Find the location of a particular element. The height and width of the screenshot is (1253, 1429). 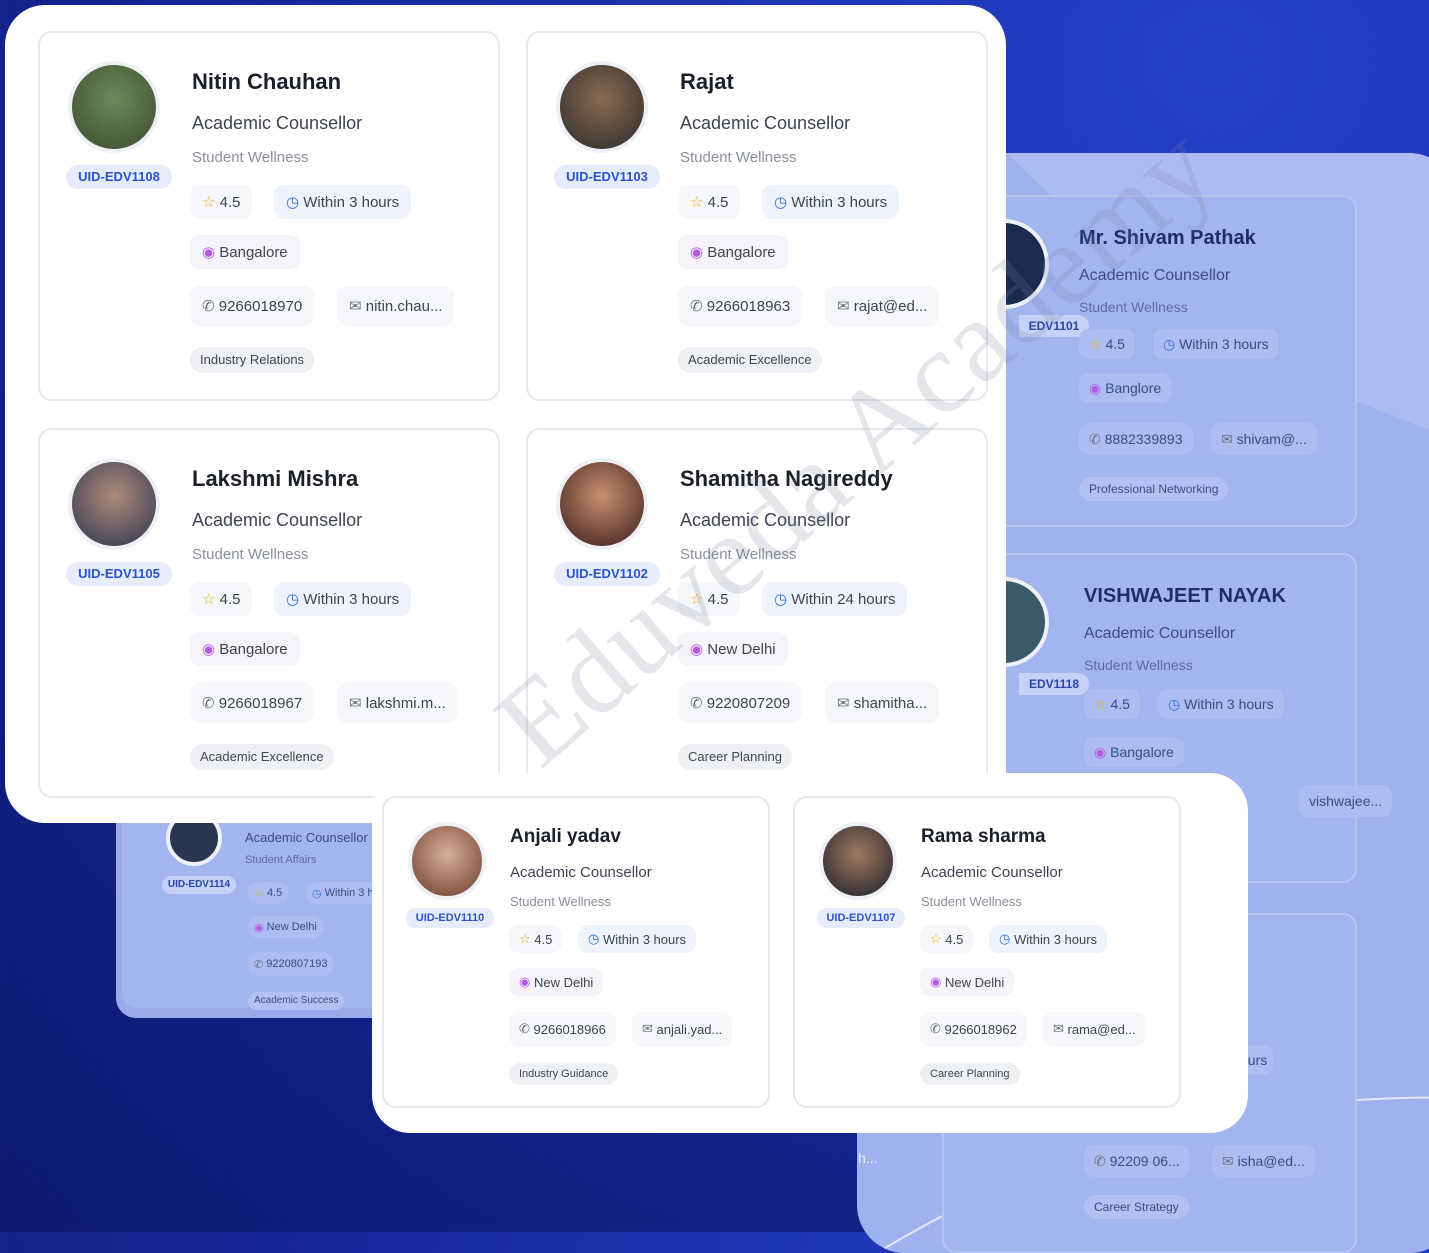

phone-chip: ✆ 9266018963 is located at coordinates (740, 306).